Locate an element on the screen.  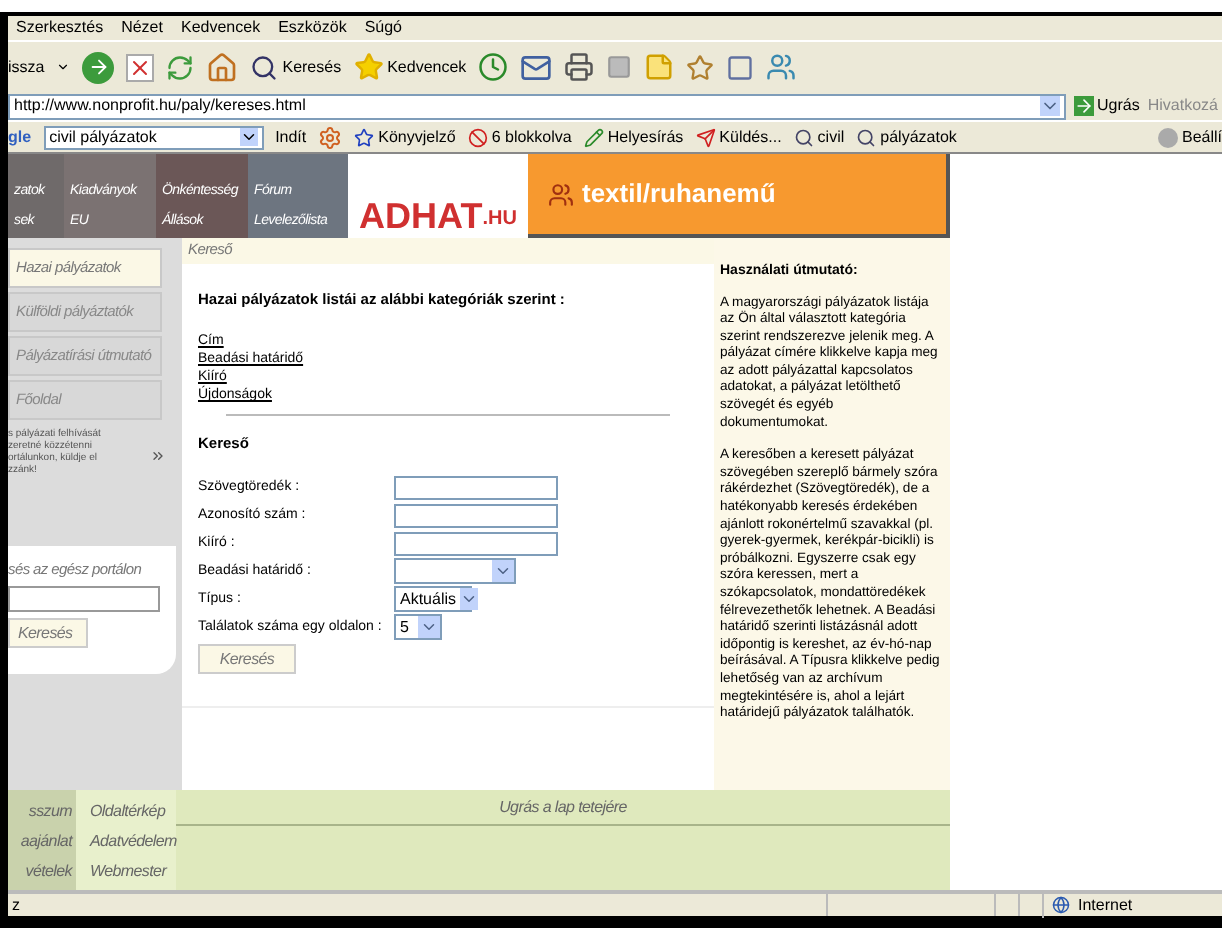
messenger-icon is located at coordinates (781, 67).